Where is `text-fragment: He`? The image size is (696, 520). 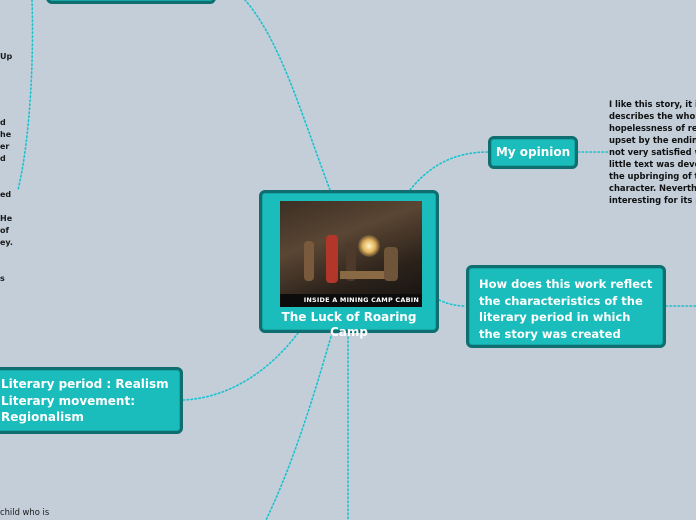
text-fragment: He is located at coordinates (6, 218).